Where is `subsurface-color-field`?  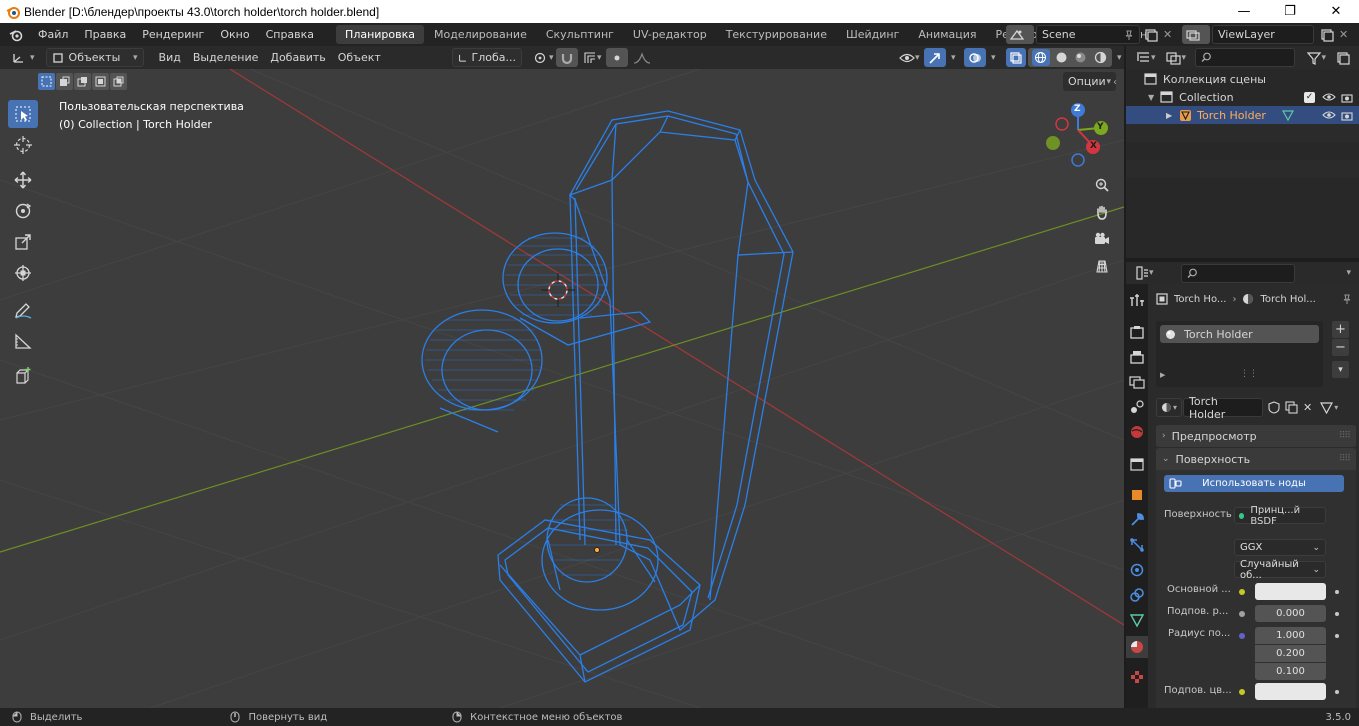
subsurface-color-field is located at coordinates (1290, 691).